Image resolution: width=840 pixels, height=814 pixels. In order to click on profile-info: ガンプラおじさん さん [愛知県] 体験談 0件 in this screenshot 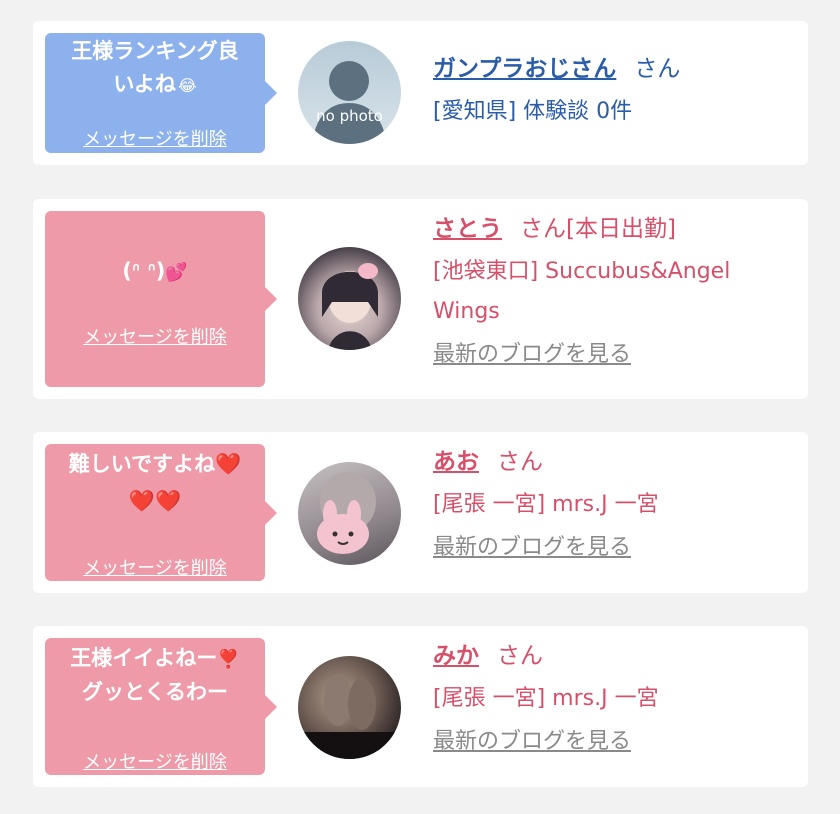, I will do `click(615, 93)`.